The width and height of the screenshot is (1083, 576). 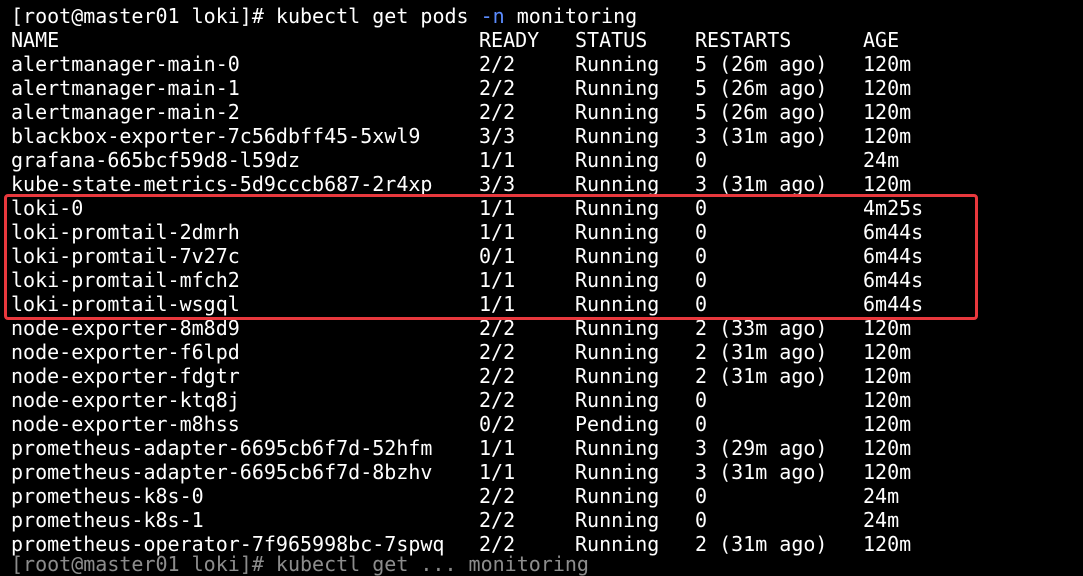 I want to click on pod-name: prometheus-k8s-1, so click(x=107, y=520).